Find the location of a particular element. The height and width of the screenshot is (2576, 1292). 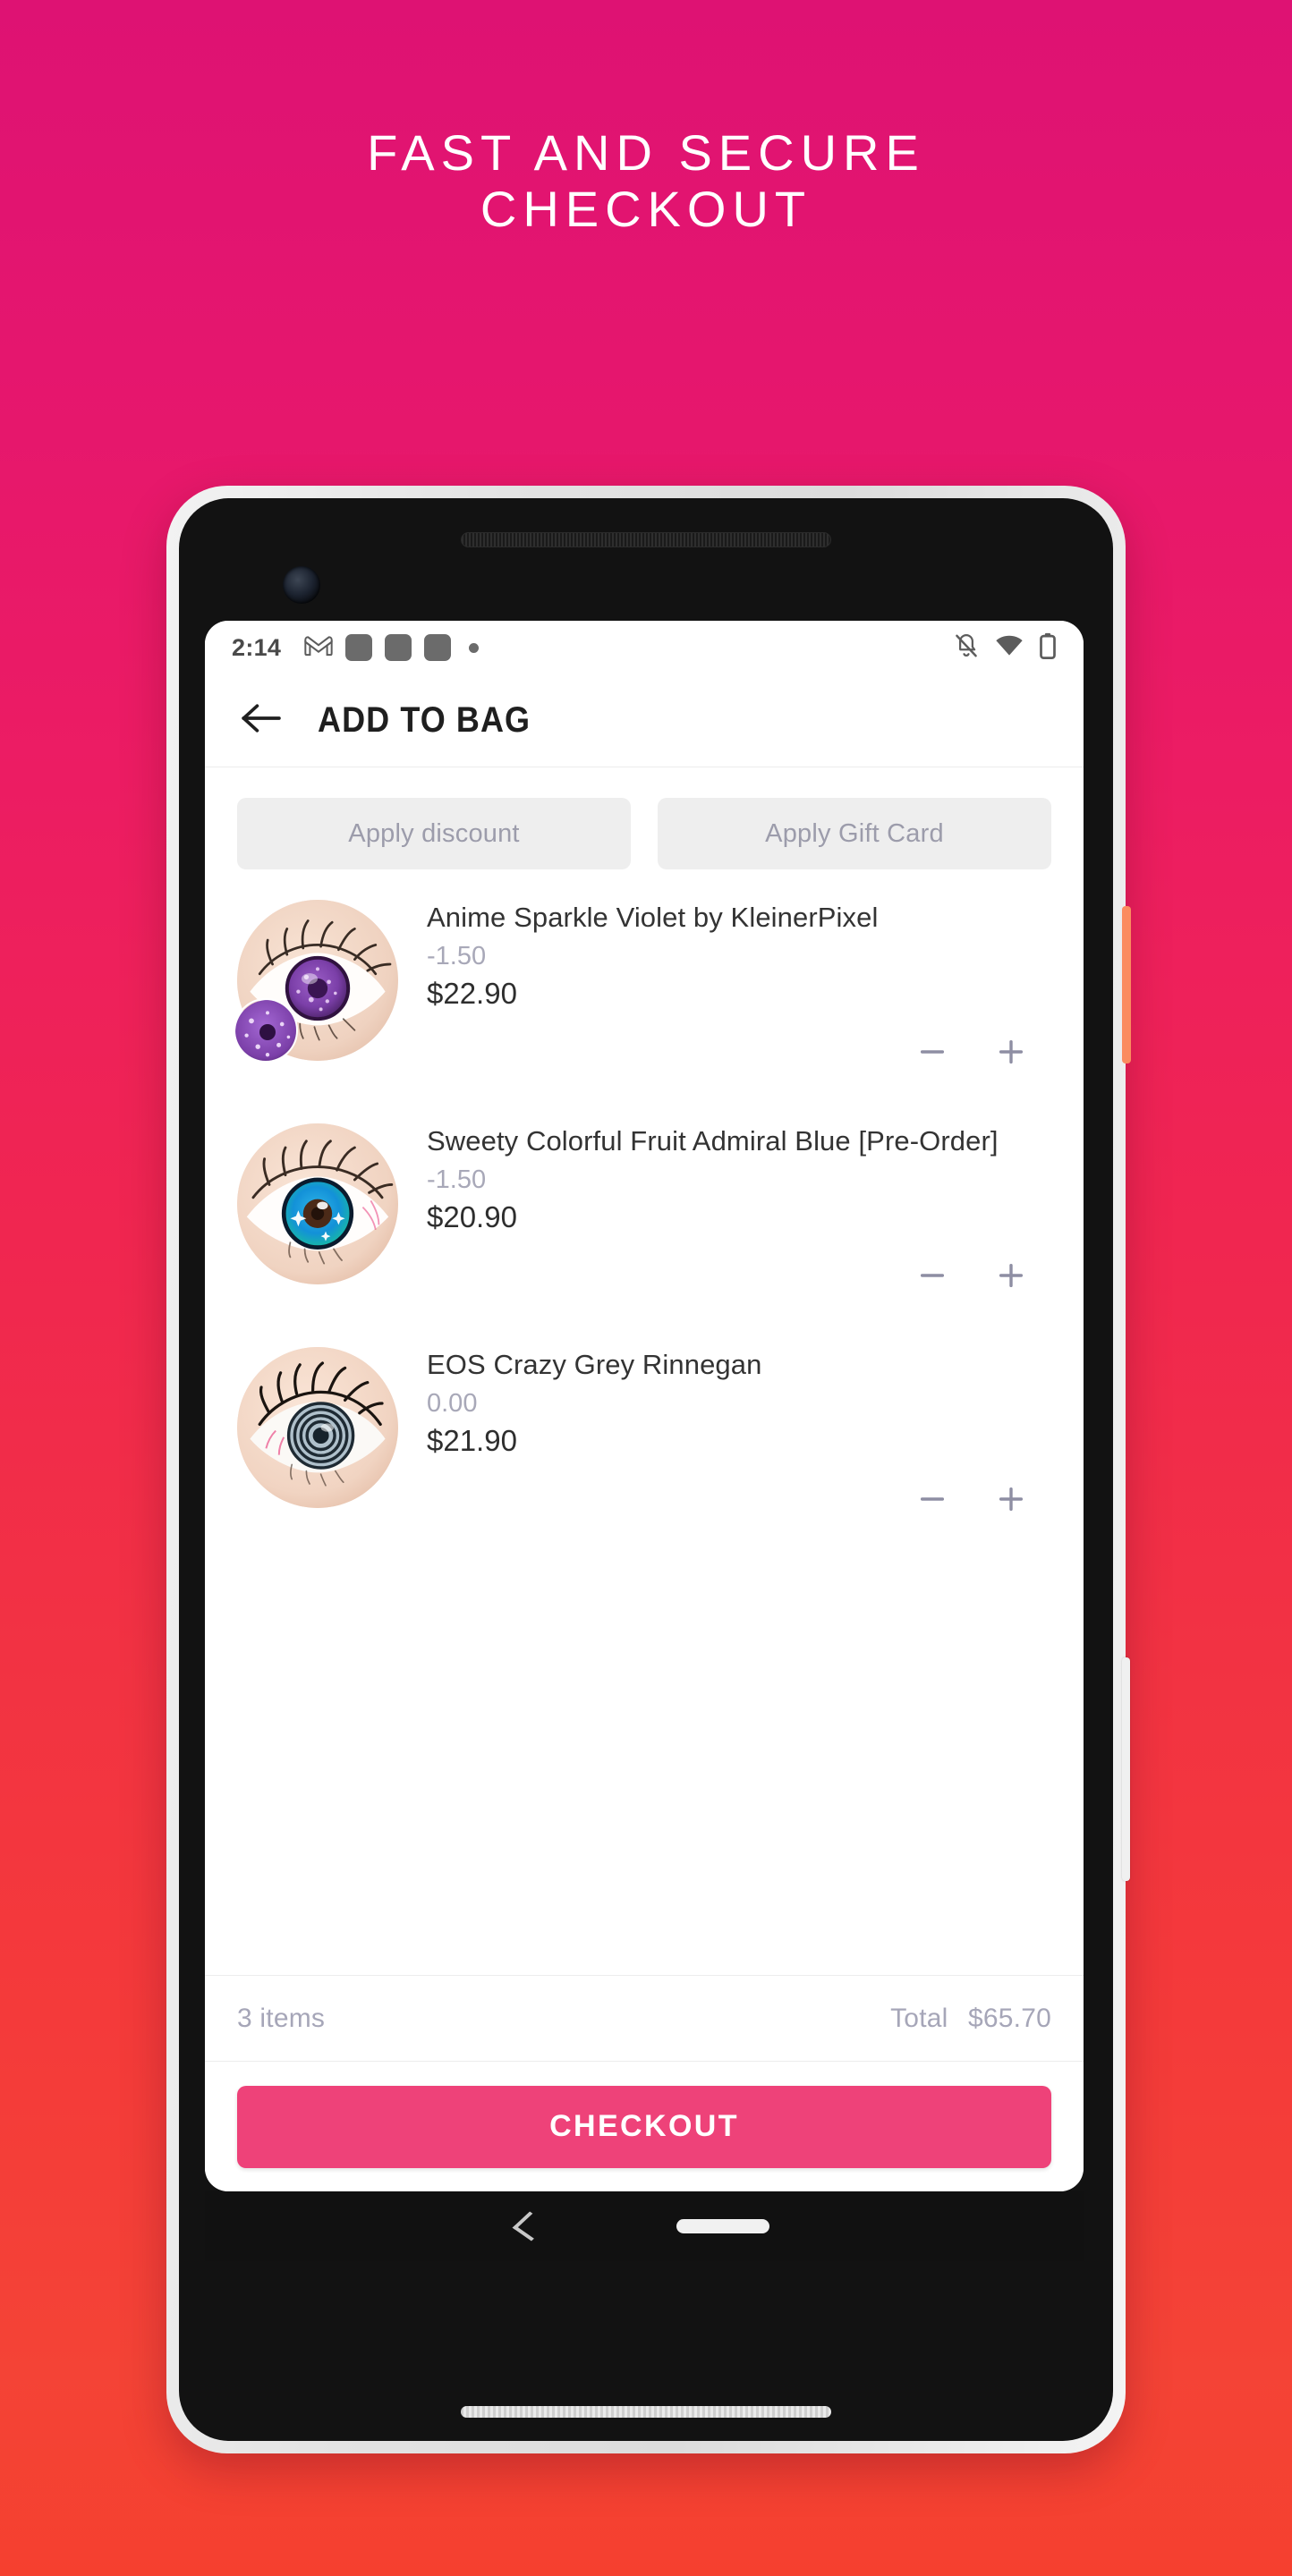

product-price: $22.90 is located at coordinates (472, 993).